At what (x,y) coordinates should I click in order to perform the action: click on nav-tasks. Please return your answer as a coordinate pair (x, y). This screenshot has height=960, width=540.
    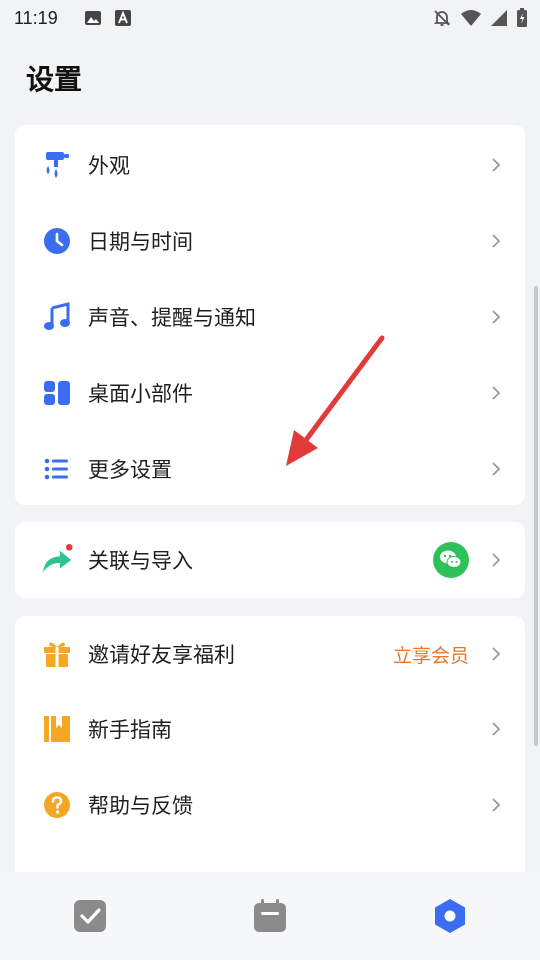
    Looking at the image, I should click on (90, 916).